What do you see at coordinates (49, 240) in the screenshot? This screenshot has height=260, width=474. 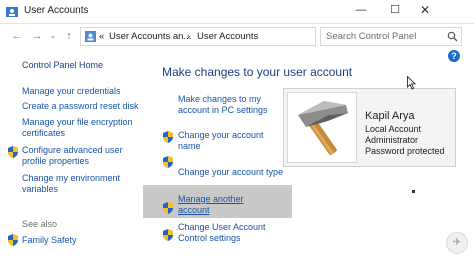 I see `family-safety-link: Family Safety` at bounding box center [49, 240].